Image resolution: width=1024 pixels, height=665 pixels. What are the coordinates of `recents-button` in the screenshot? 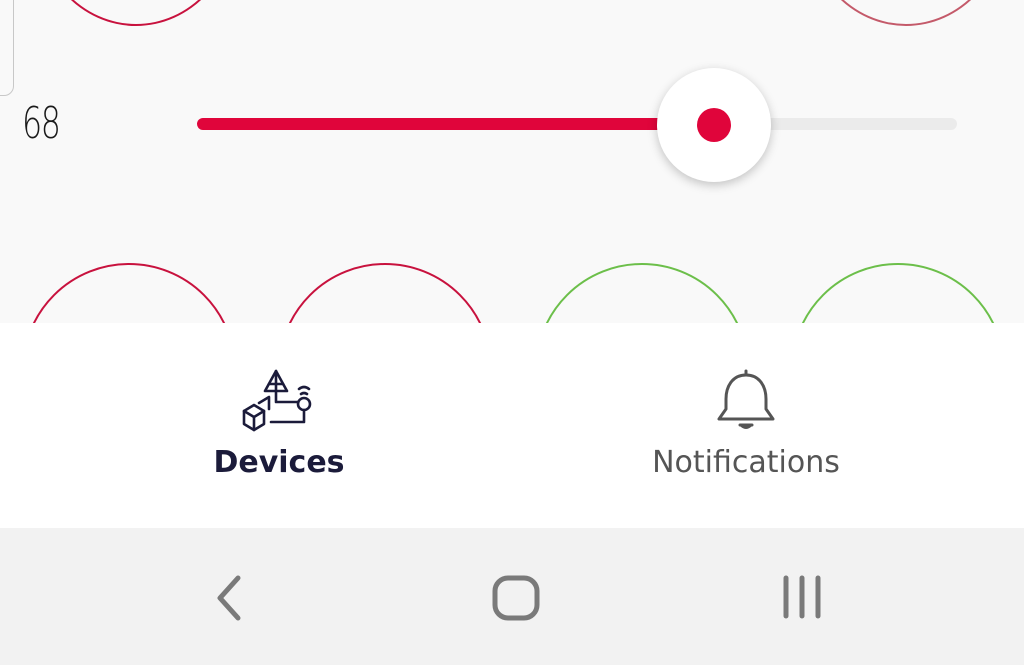 It's located at (802, 598).